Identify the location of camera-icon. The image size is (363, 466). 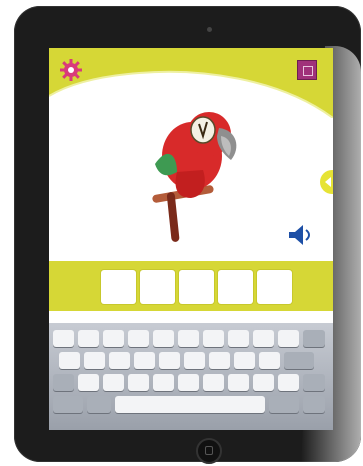
(209, 29).